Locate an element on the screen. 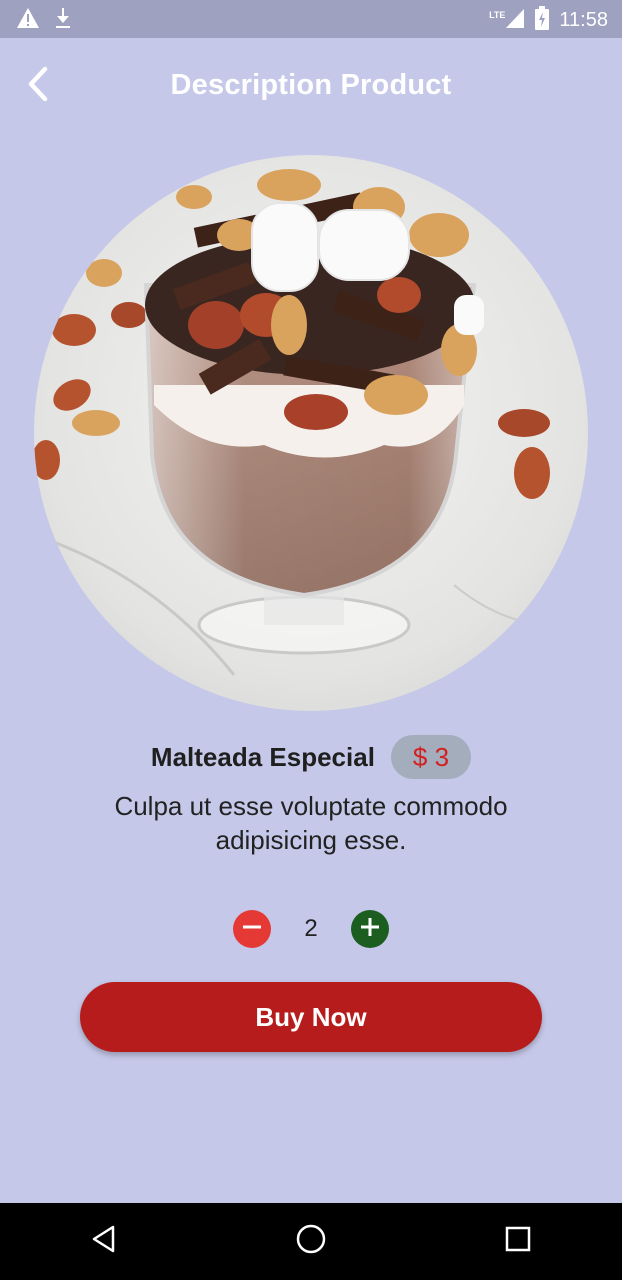  battery-icon is located at coordinates (542, 20).